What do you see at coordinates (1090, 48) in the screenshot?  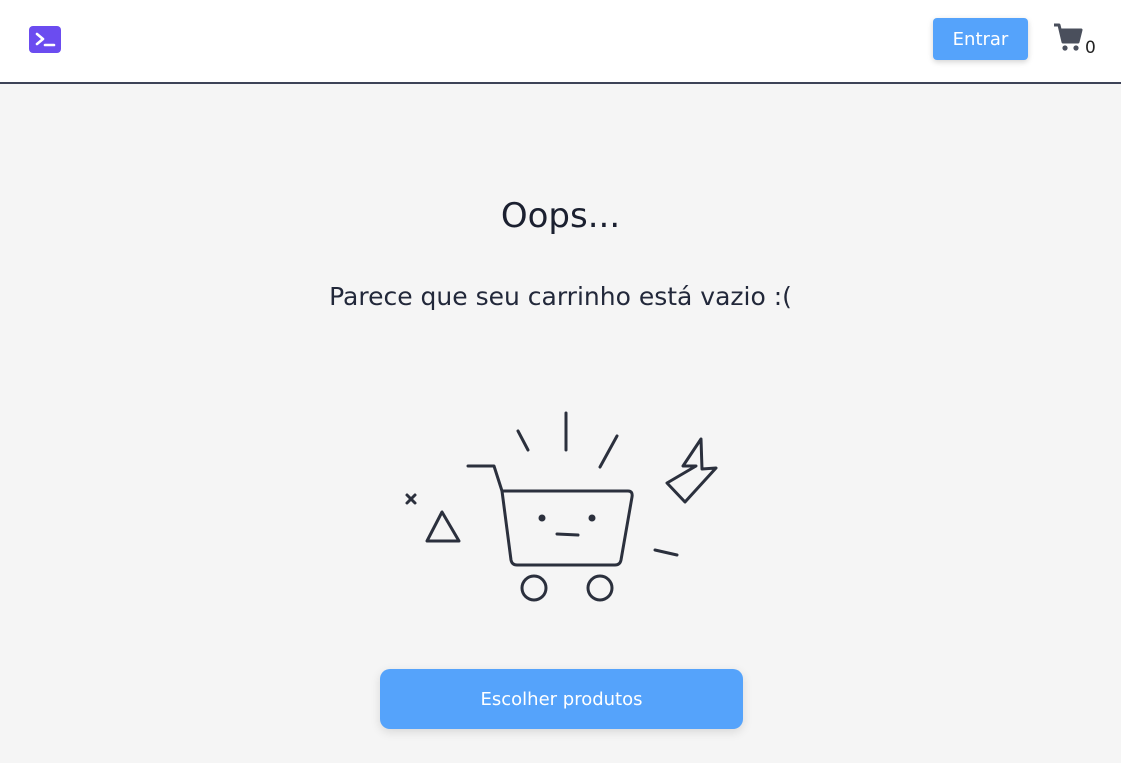 I see `cart-count-badge: 0` at bounding box center [1090, 48].